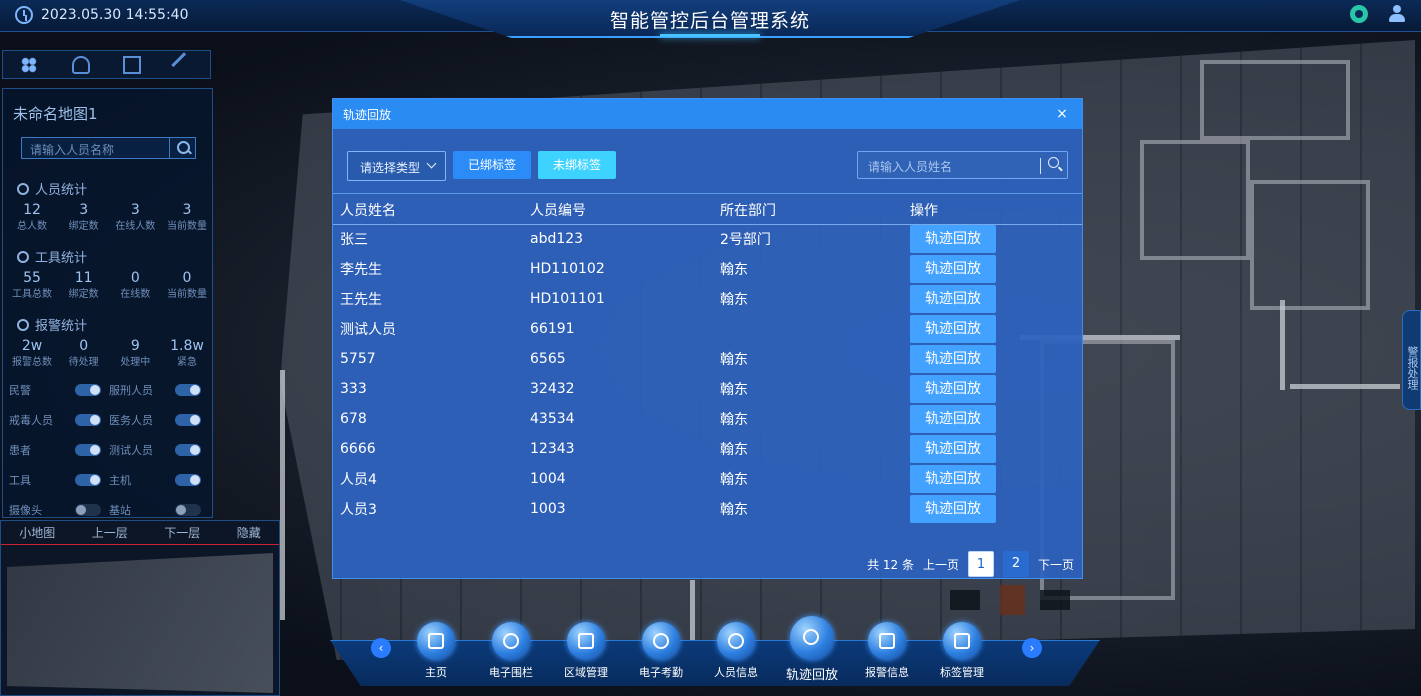 This screenshot has width=1421, height=696. Describe the element at coordinates (661, 641) in the screenshot. I see `attendance-icon` at that location.